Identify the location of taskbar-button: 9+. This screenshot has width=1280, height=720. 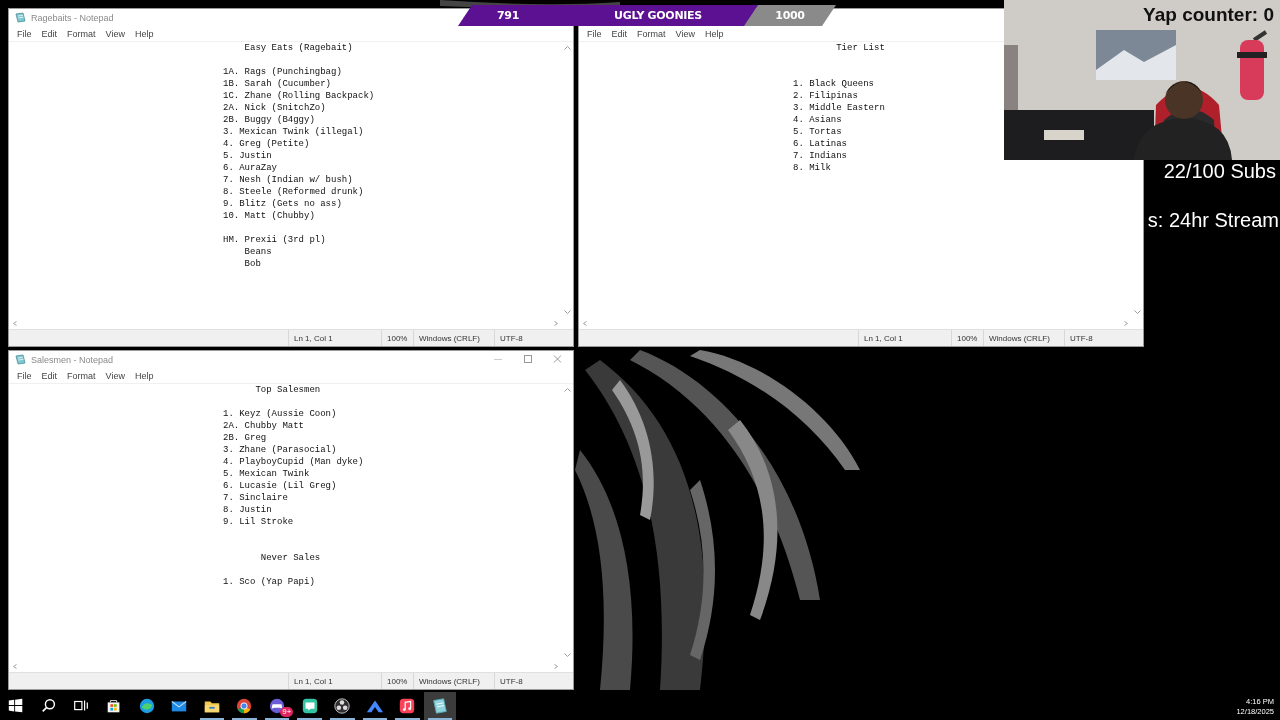
(277, 706).